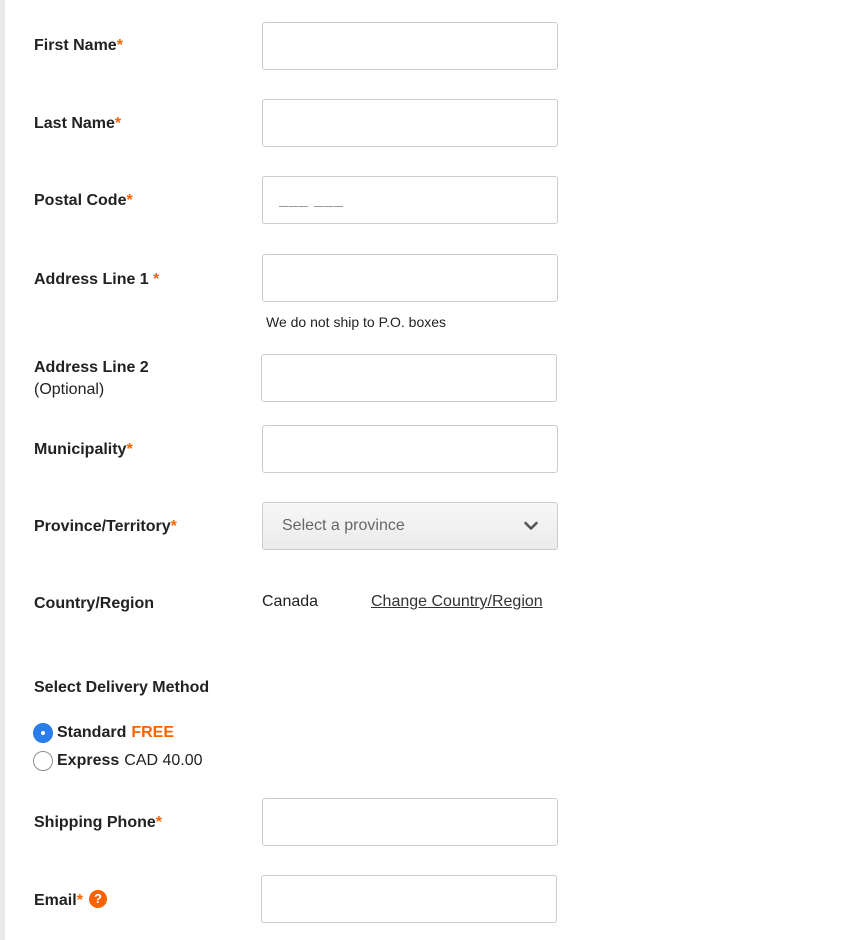  Describe the element at coordinates (78, 123) in the screenshot. I see `last-name-label: Last Name*` at that location.